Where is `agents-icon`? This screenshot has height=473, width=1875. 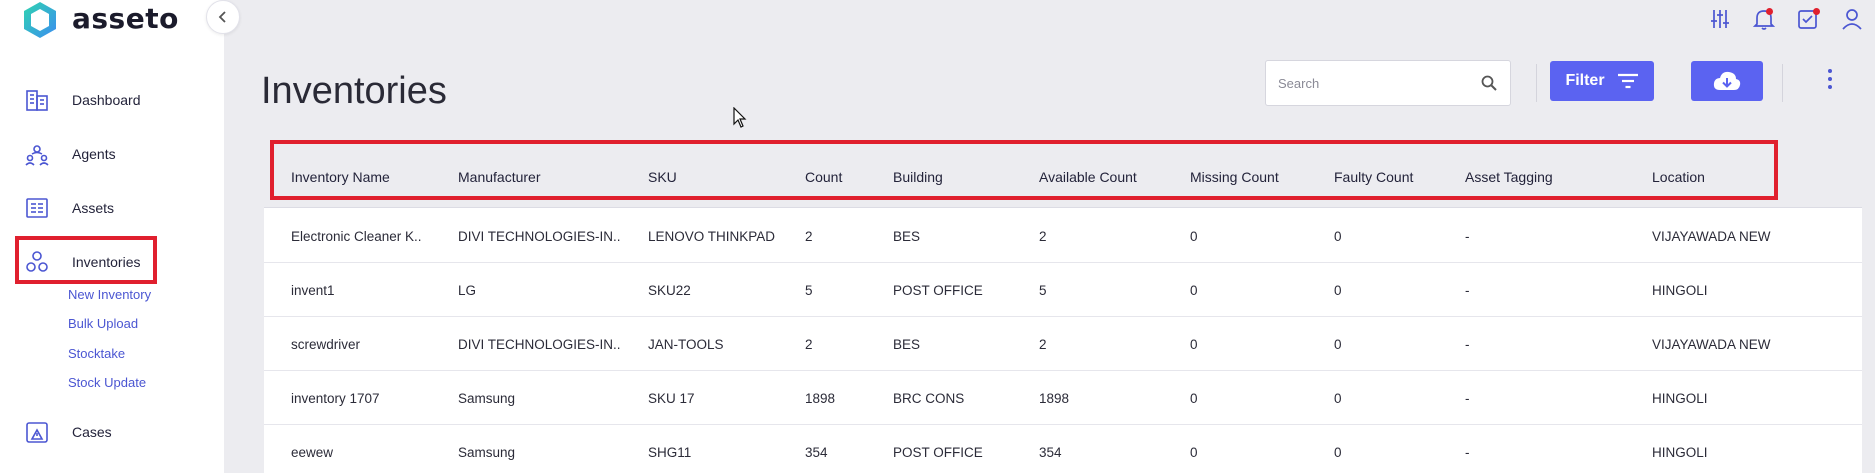 agents-icon is located at coordinates (37, 154).